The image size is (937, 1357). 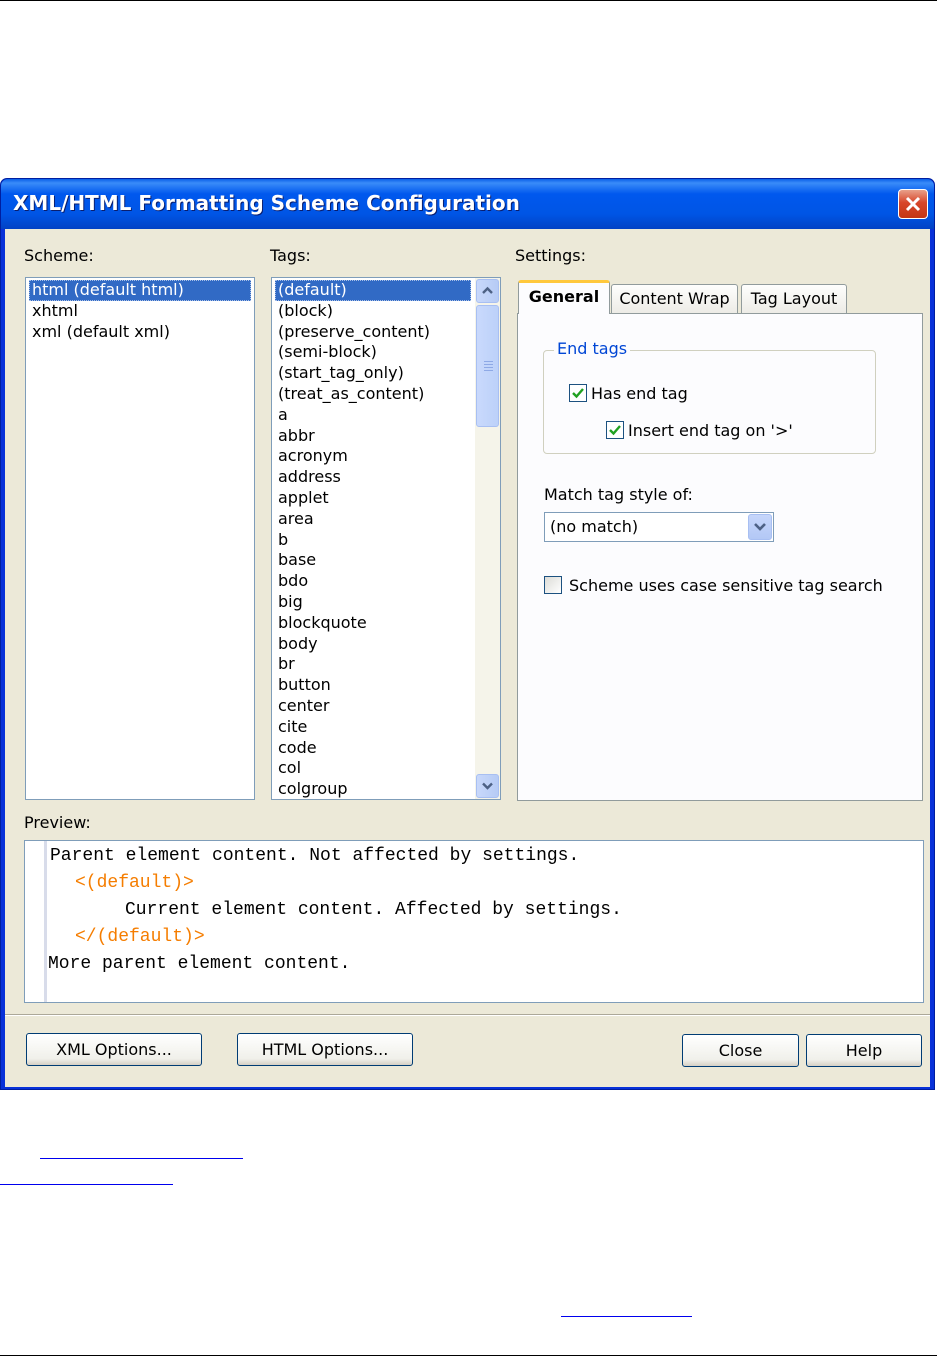 What do you see at coordinates (373, 436) in the screenshot?
I see `tag-item: abbr` at bounding box center [373, 436].